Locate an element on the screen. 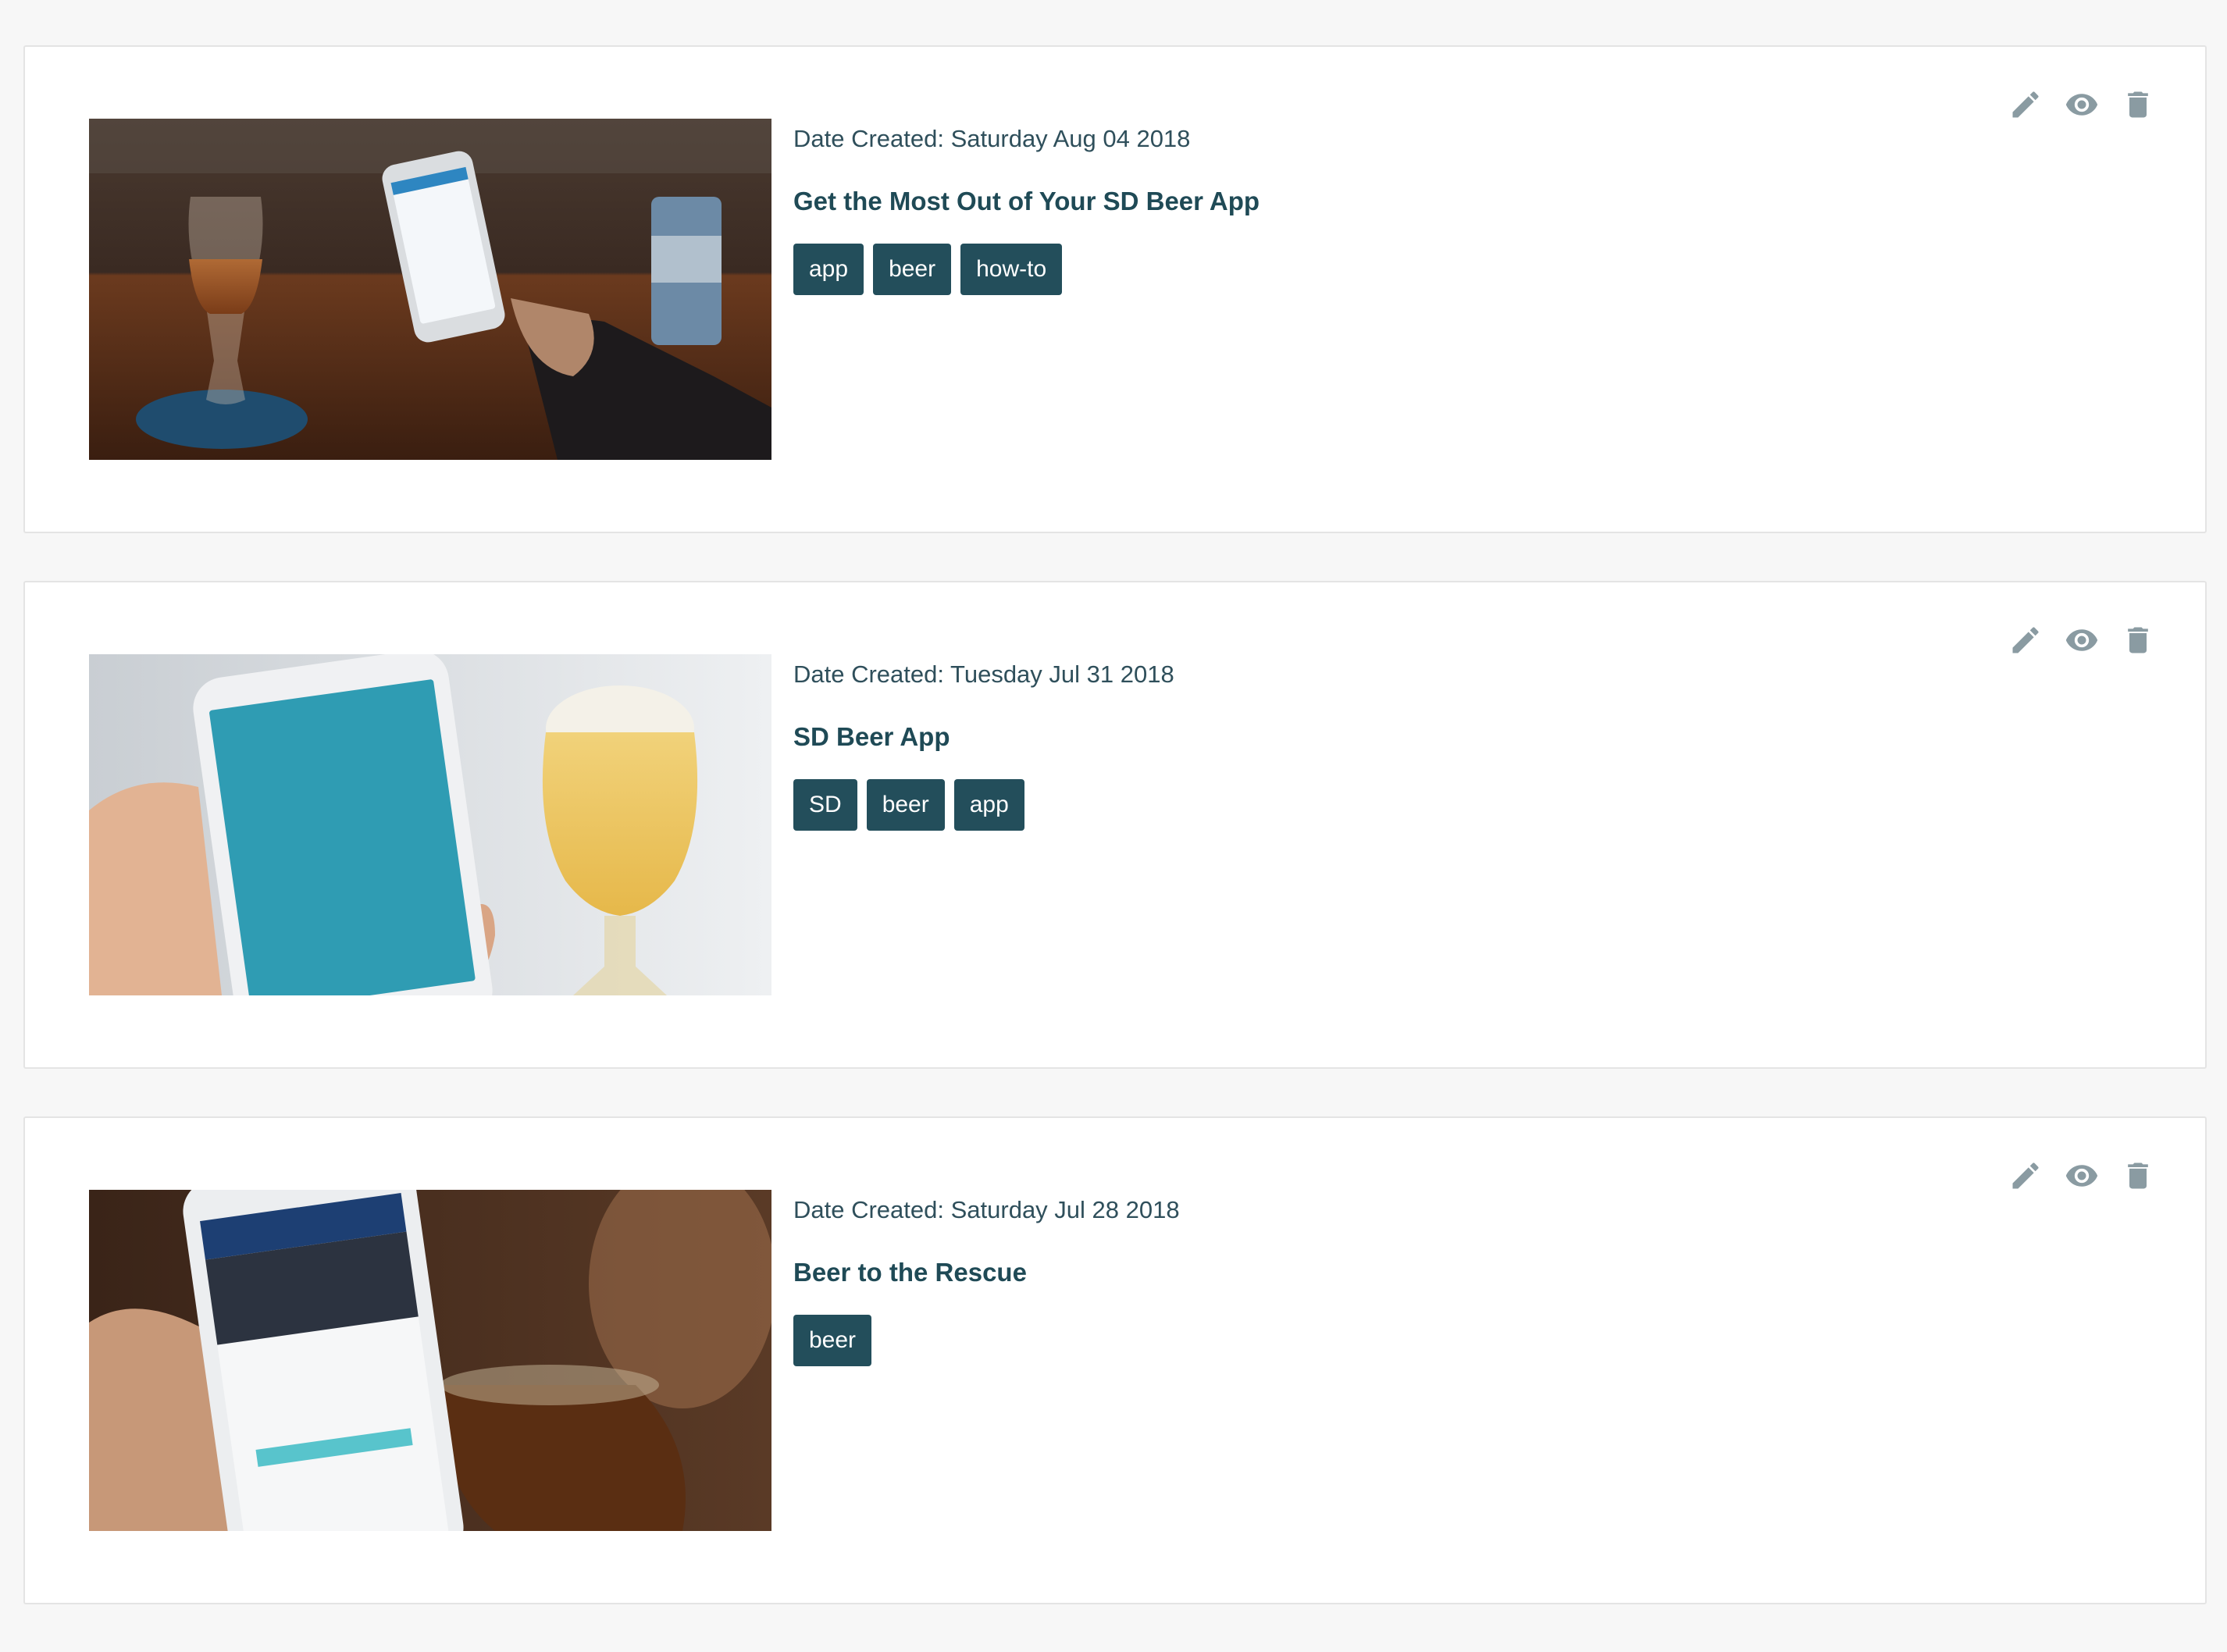 This screenshot has width=2227, height=1652. tag-chip: SD is located at coordinates (825, 805).